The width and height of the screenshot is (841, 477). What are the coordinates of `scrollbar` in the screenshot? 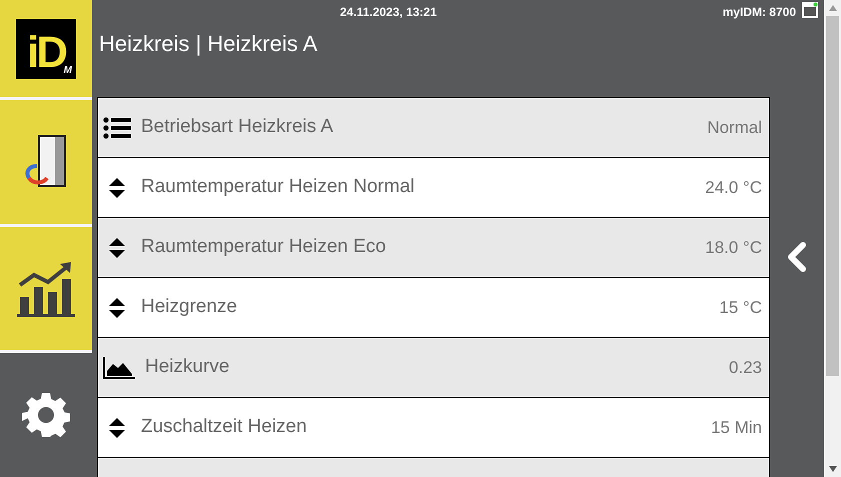 It's located at (832, 238).